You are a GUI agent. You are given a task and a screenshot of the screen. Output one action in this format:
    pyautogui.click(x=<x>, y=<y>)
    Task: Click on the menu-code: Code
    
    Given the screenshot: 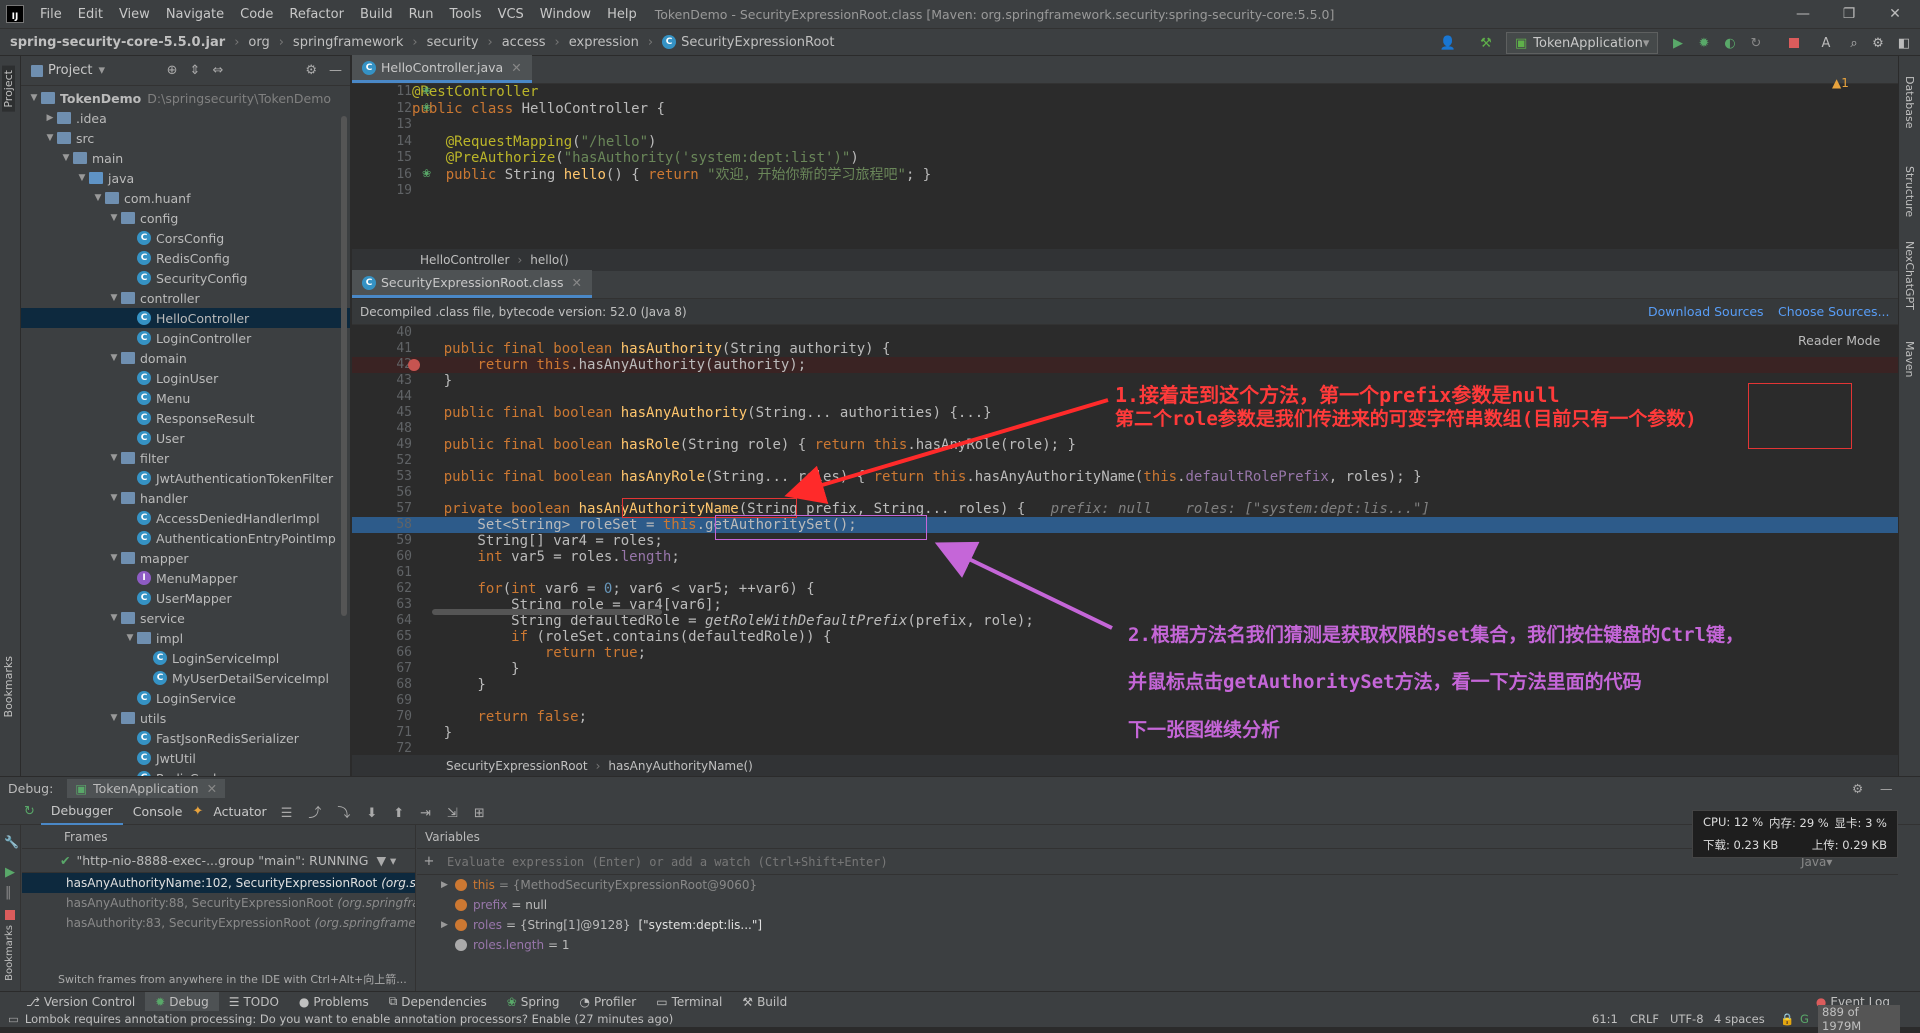 What is the action you would take?
    pyautogui.click(x=256, y=14)
    